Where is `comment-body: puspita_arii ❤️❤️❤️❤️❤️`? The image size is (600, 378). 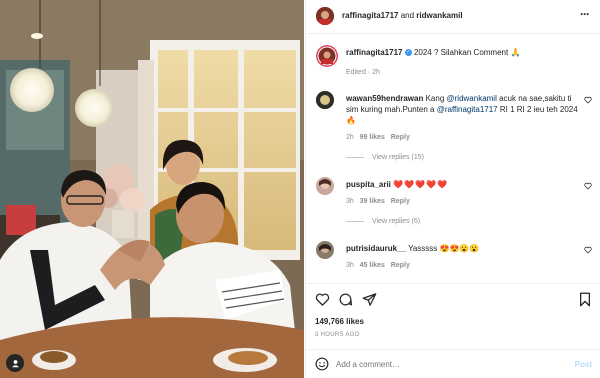
comment-body: puspita_arii ❤️❤️❤️❤️❤️ is located at coordinates (466, 184).